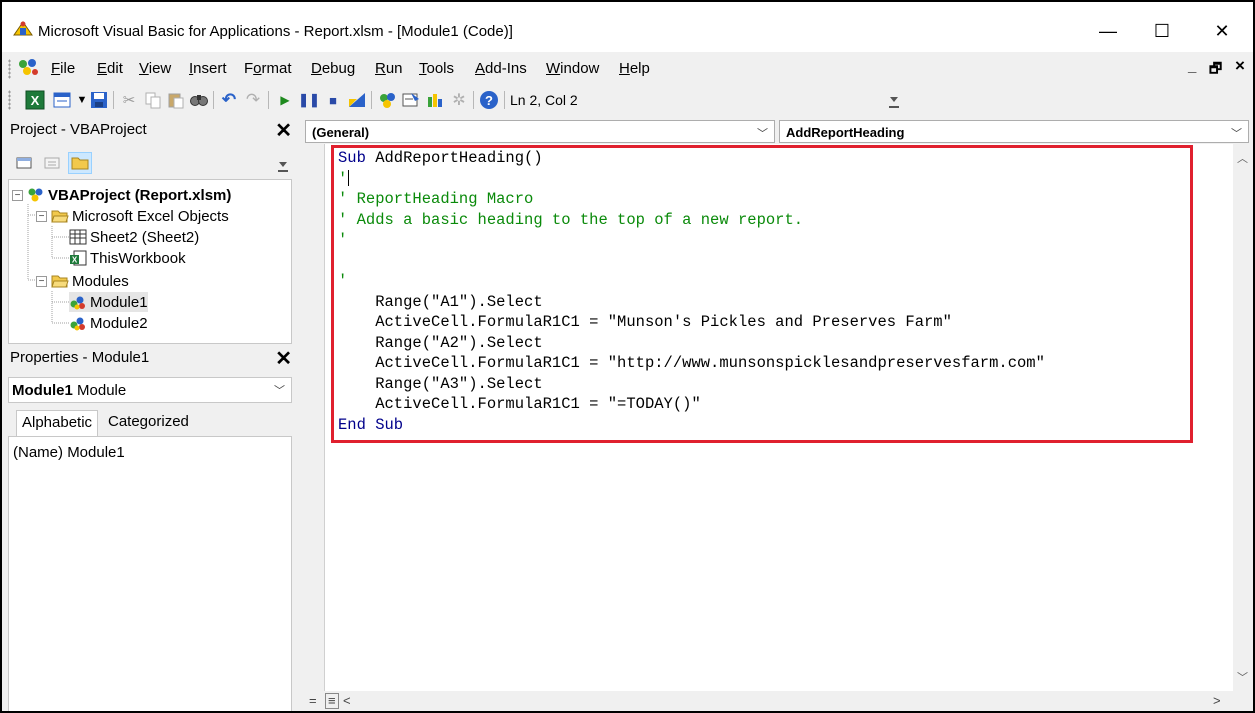 This screenshot has height=713, width=1255. What do you see at coordinates (9, 69) in the screenshot?
I see `menubar-grip` at bounding box center [9, 69].